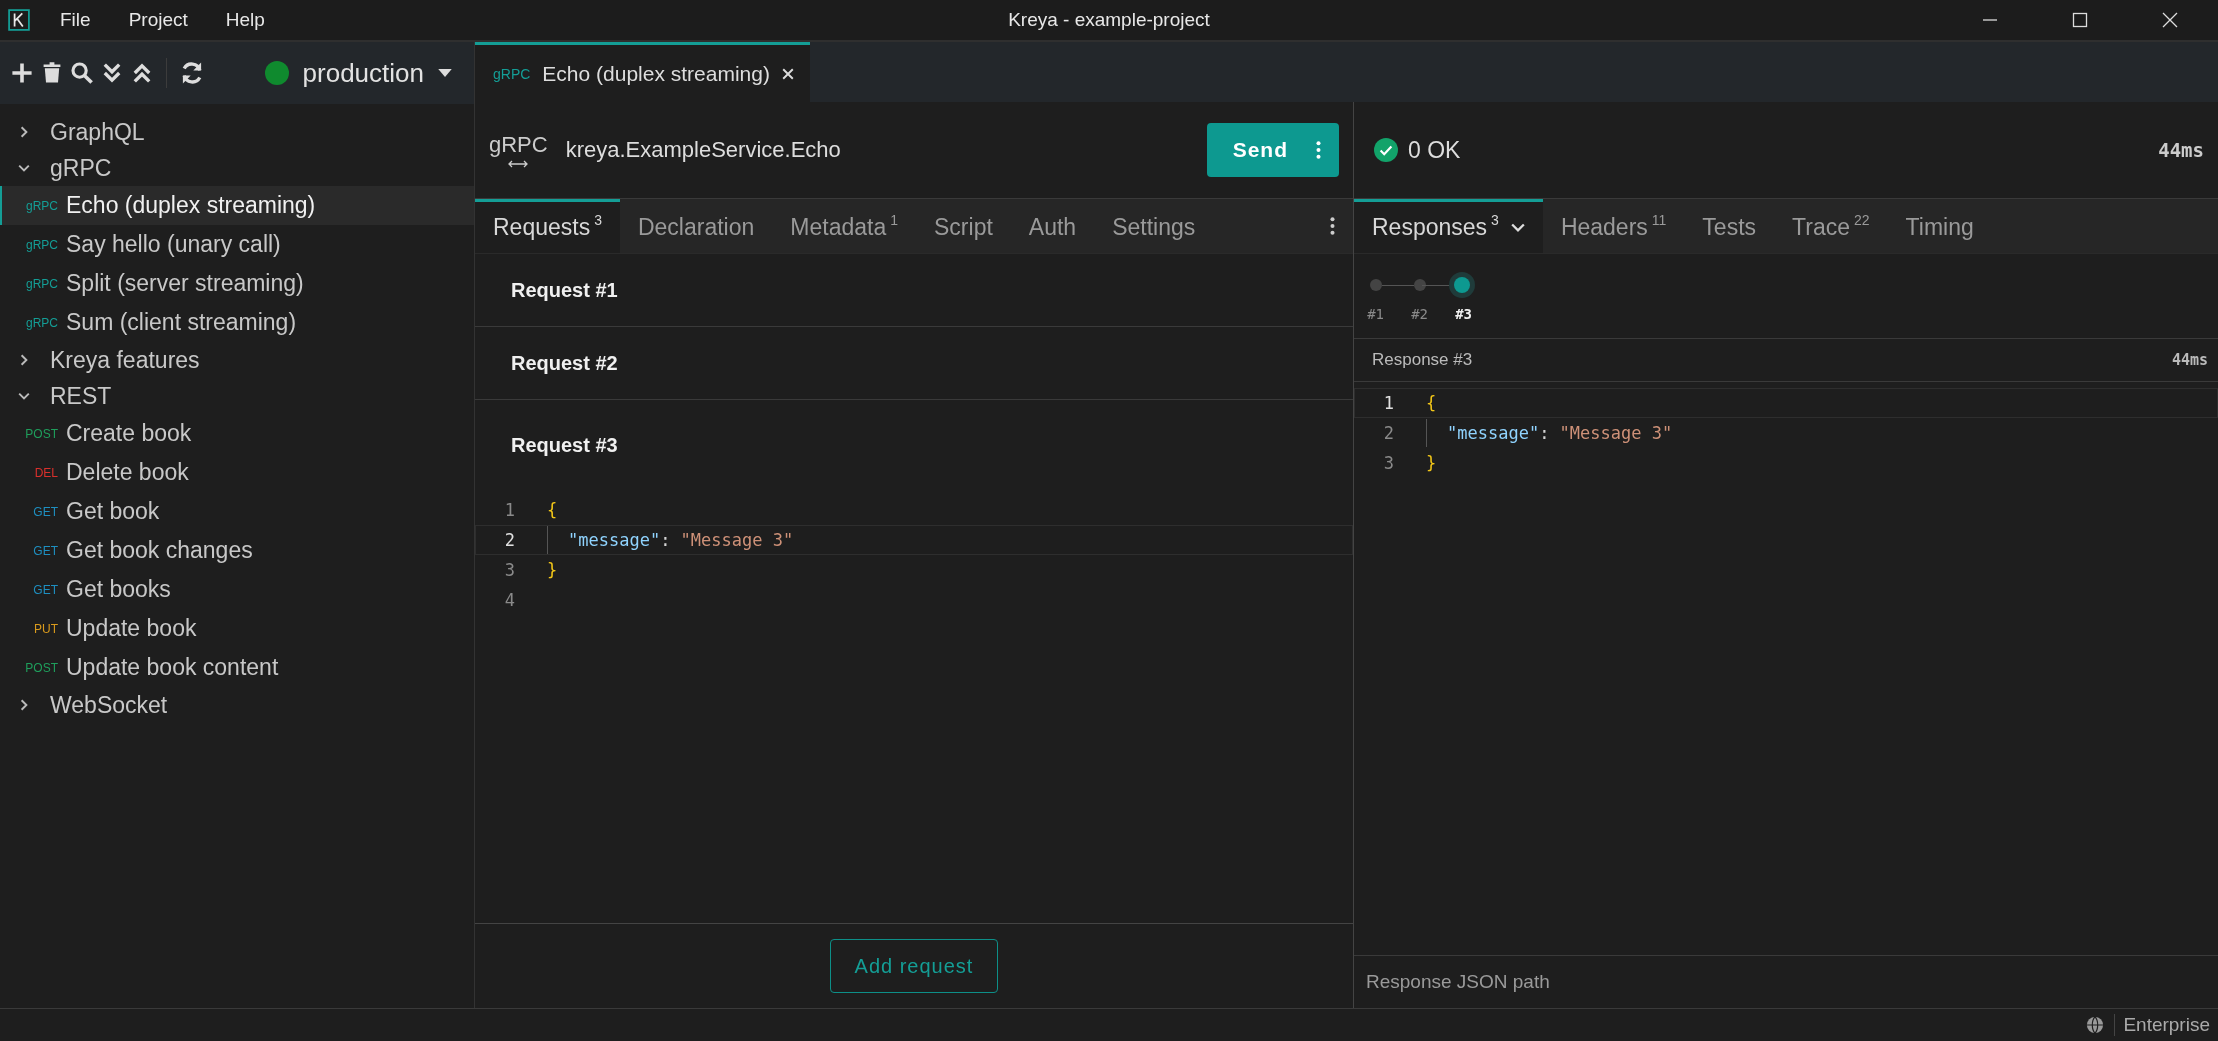  I want to click on tree-item: gRPC Say hello (unary call), so click(237, 244).